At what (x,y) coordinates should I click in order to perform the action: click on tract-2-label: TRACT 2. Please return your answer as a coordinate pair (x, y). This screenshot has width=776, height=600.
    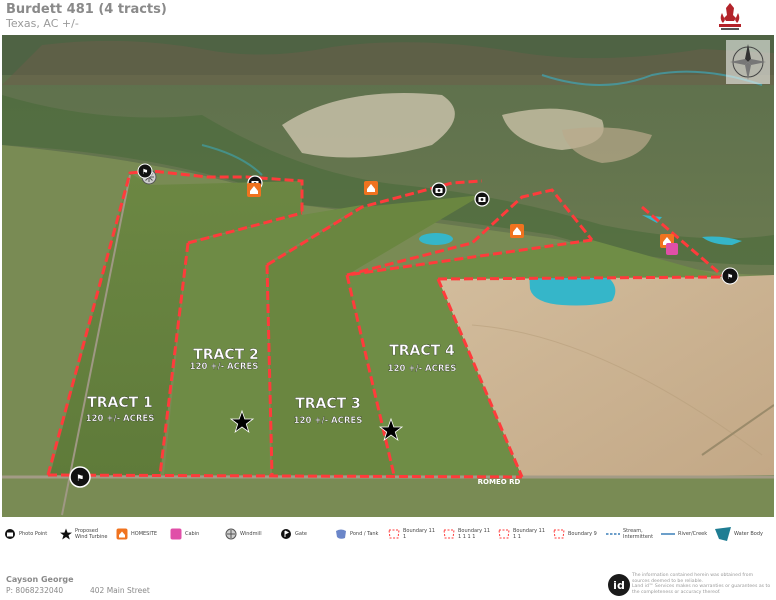
    Looking at the image, I should click on (226, 355).